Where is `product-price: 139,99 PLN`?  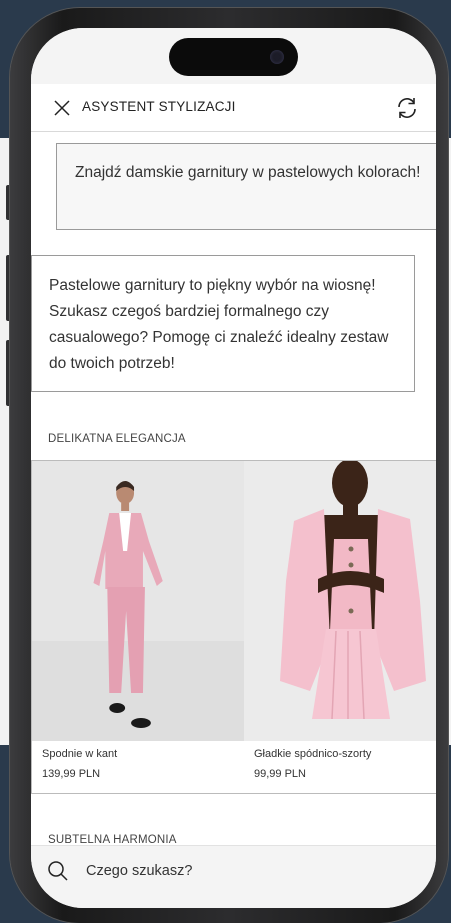 product-price: 139,99 PLN is located at coordinates (71, 774).